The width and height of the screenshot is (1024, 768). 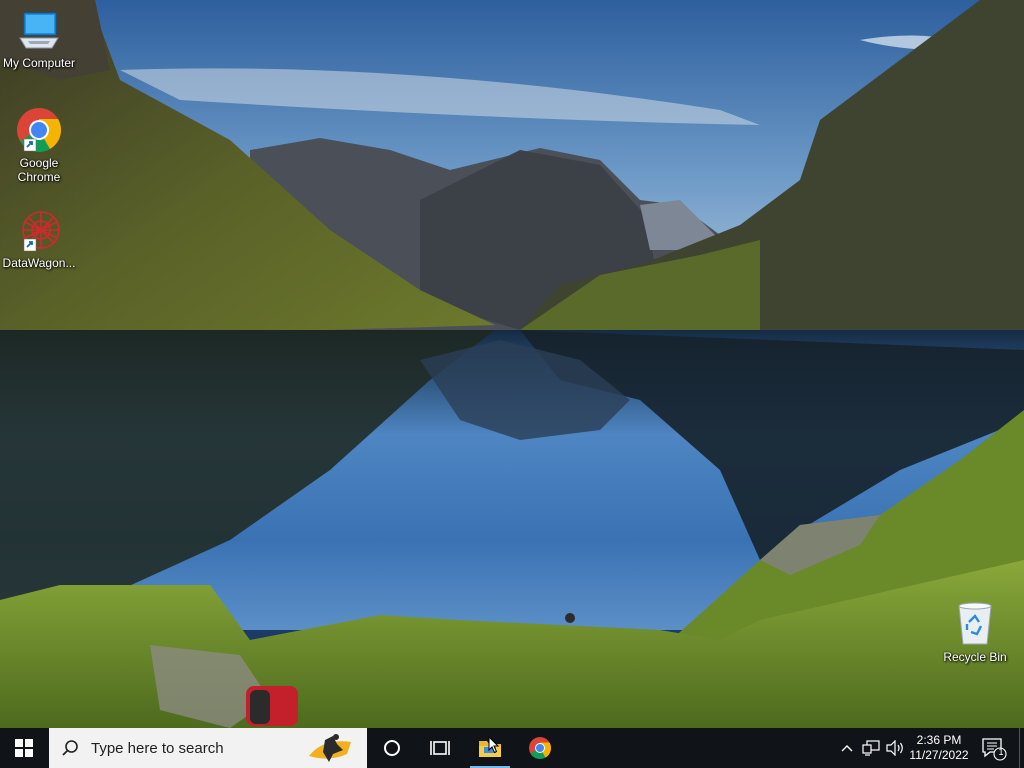 What do you see at coordinates (975, 623) in the screenshot?
I see `recycle-bin-icon` at bounding box center [975, 623].